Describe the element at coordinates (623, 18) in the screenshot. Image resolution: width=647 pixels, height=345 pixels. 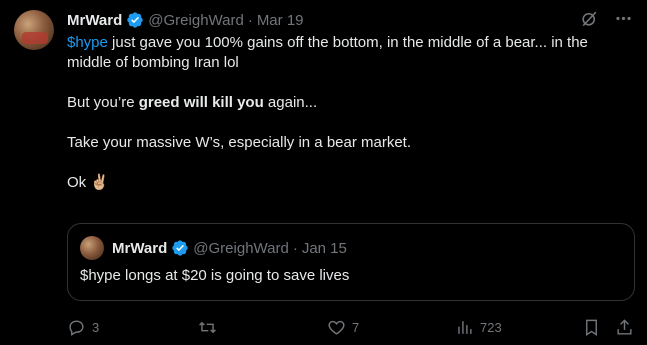
I see `more-options-icon` at that location.